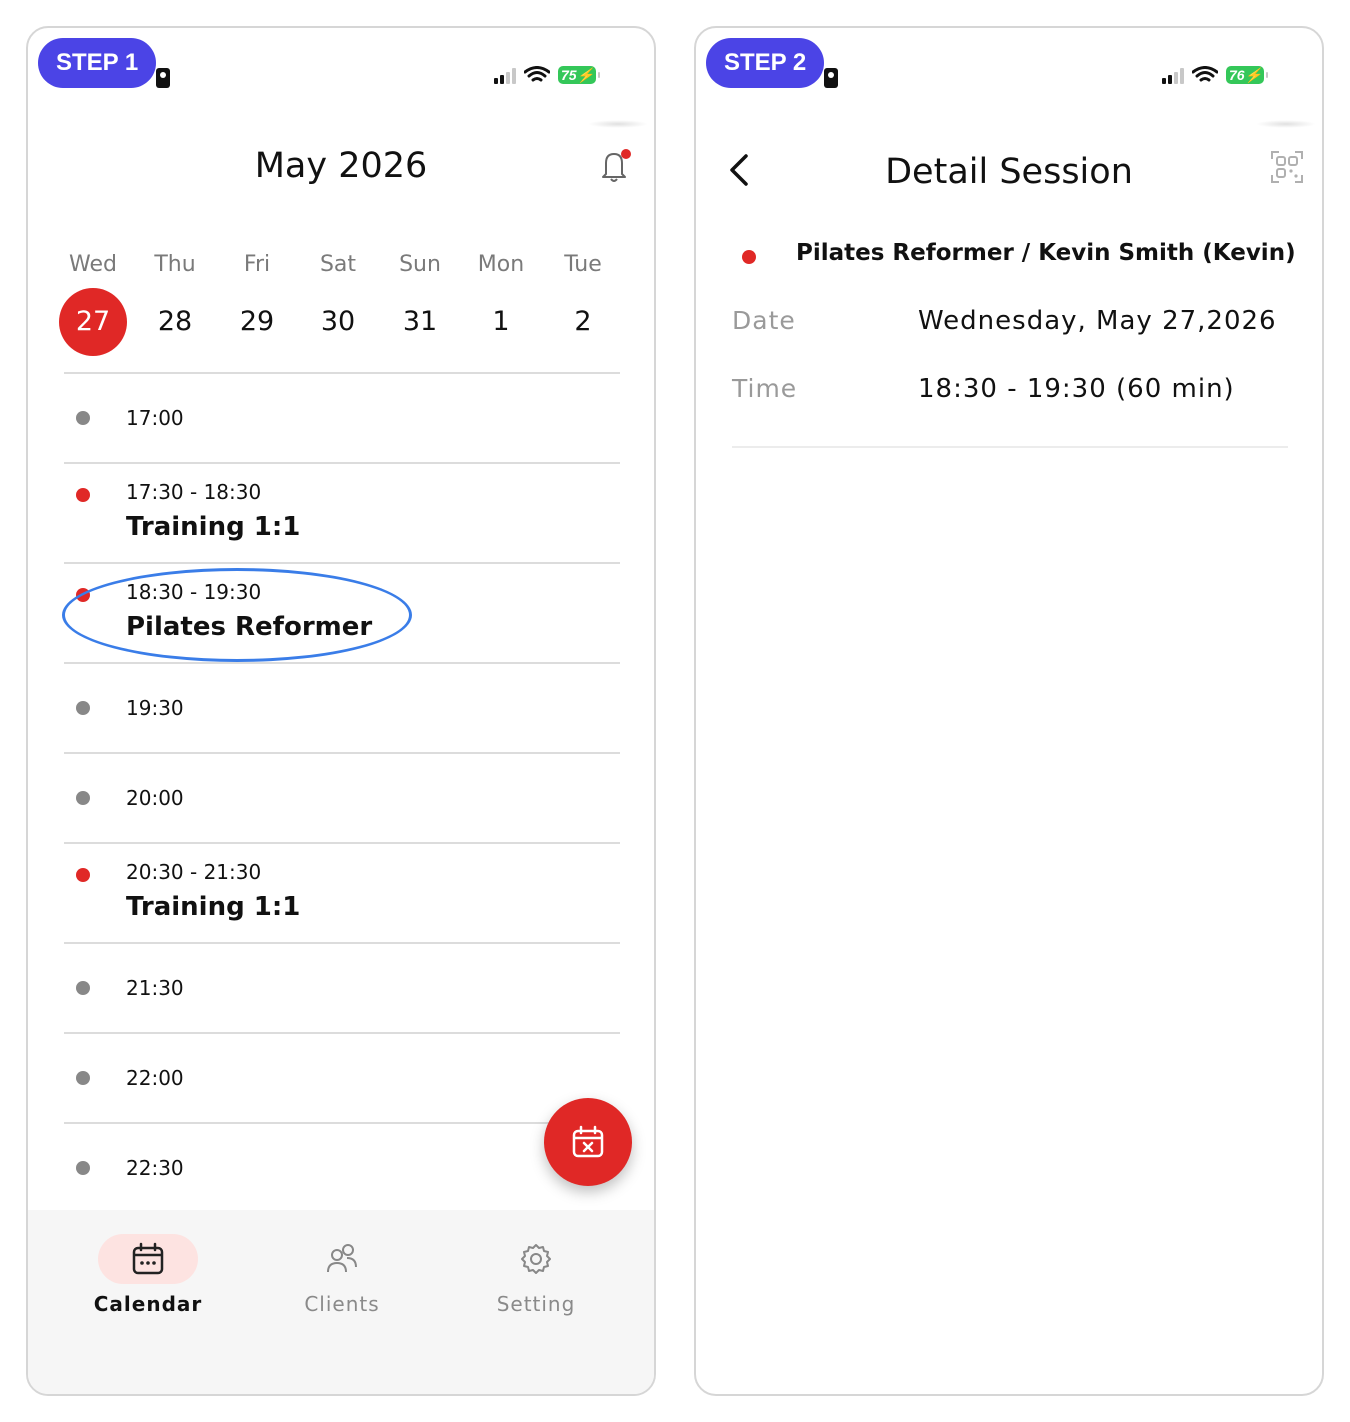 The image size is (1350, 1422). I want to click on session-slot: 17:30 - 18:30 Training 1:1, so click(342, 512).